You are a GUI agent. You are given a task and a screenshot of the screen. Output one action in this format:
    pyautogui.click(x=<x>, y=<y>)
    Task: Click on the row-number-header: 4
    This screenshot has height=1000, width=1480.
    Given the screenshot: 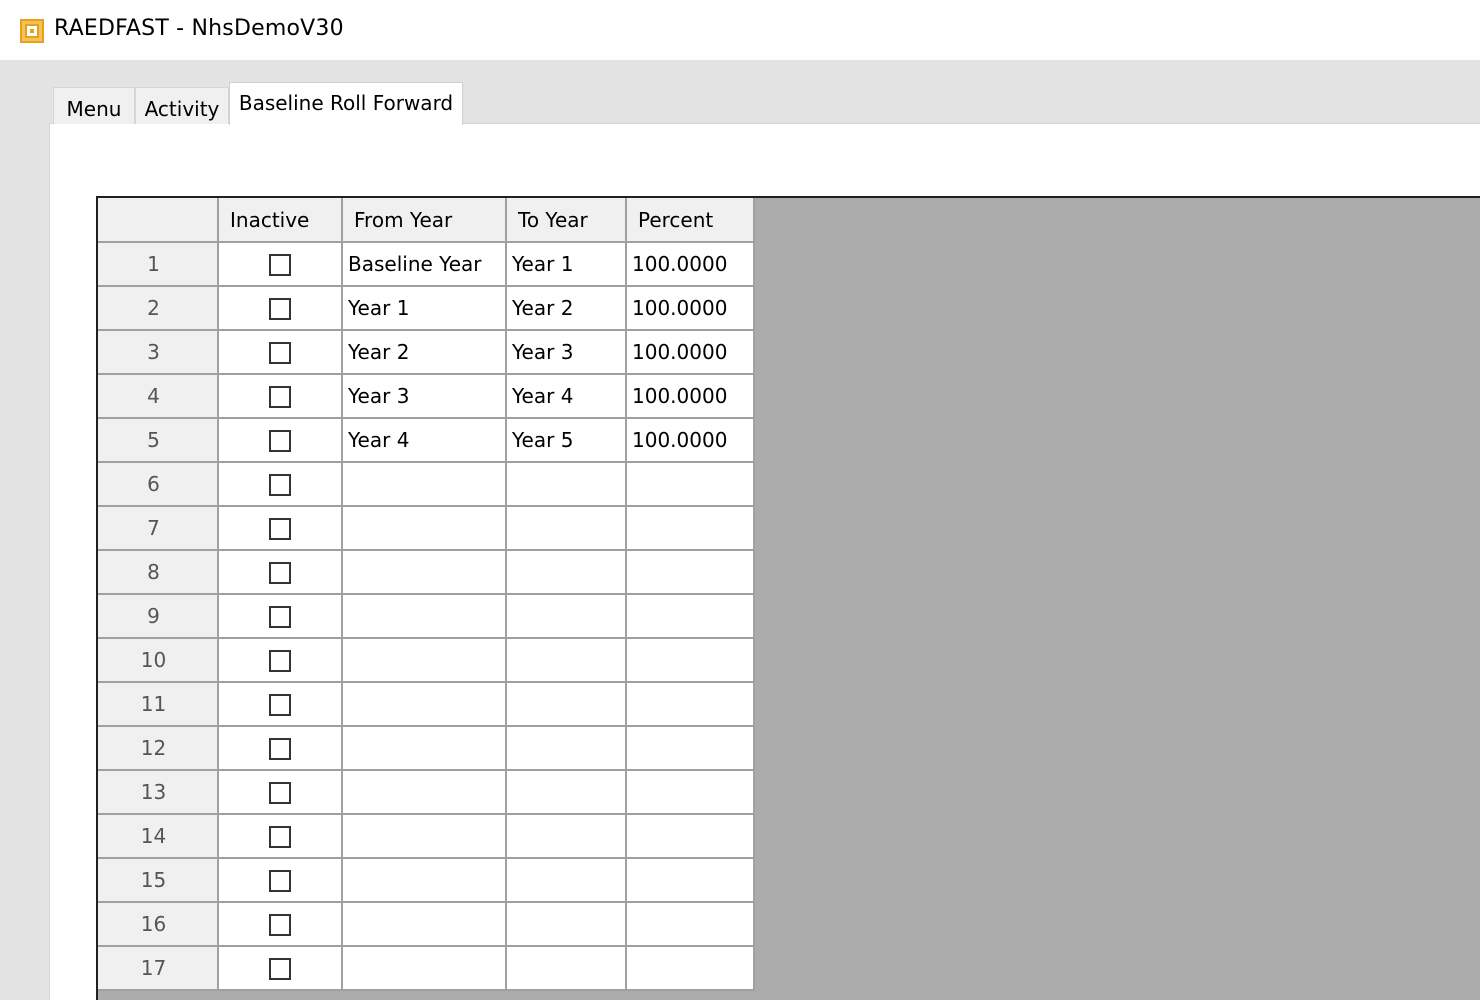 What is the action you would take?
    pyautogui.click(x=158, y=396)
    